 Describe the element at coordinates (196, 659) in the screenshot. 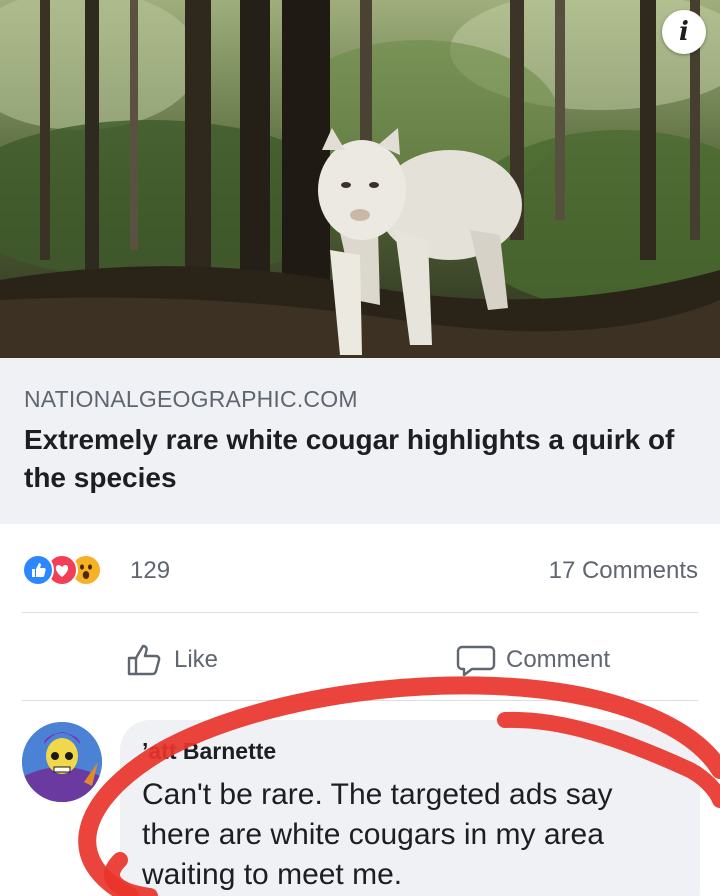

I see `like-label: Like` at that location.